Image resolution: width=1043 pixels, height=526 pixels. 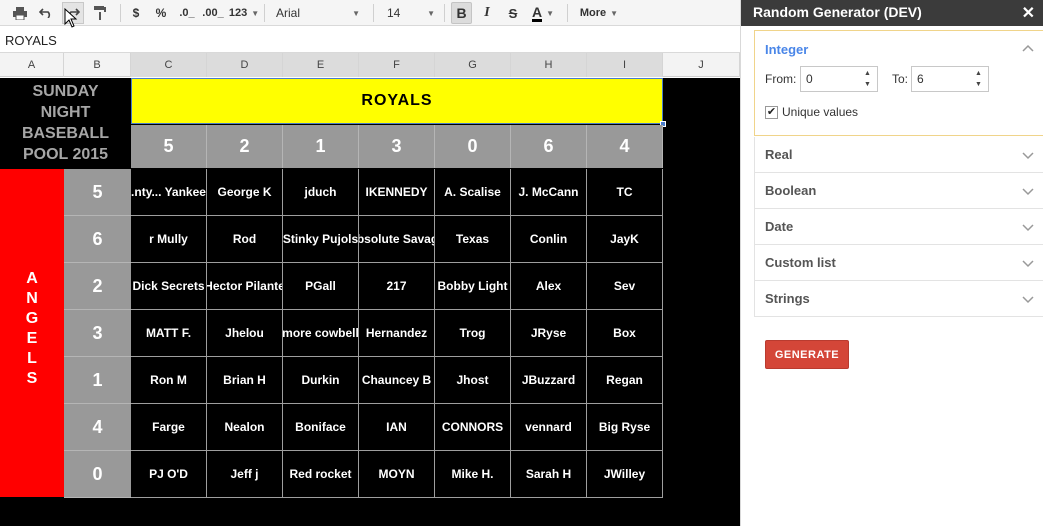 I want to click on square-cell: Farge, so click(x=169, y=427).